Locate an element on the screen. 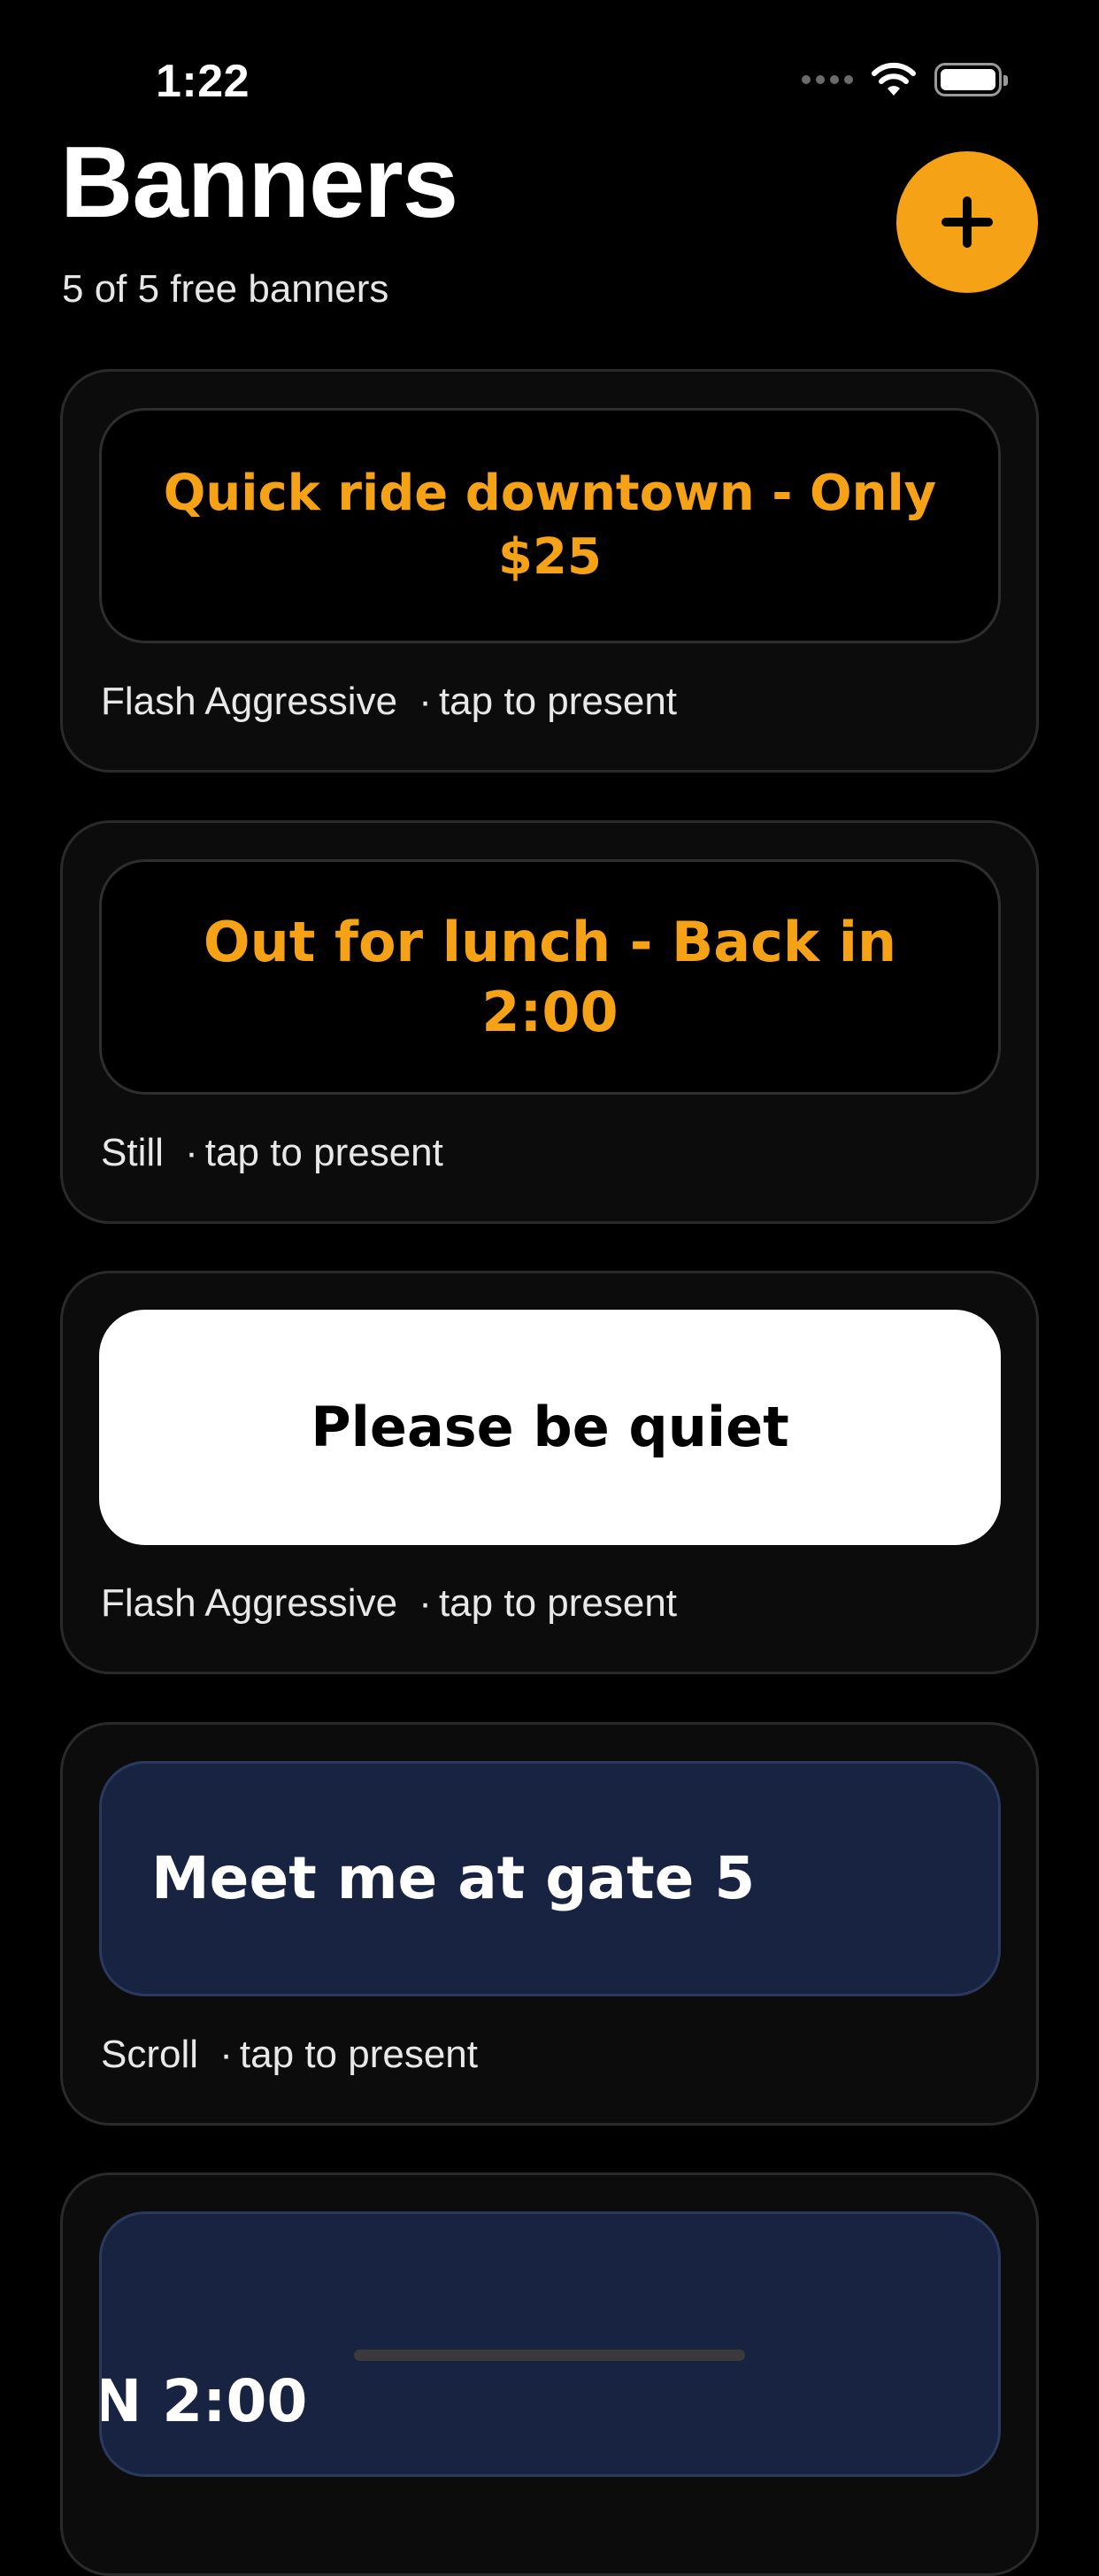 The height and width of the screenshot is (2576, 1099). banner-meta: Scroll · tap to present is located at coordinates (289, 2055).